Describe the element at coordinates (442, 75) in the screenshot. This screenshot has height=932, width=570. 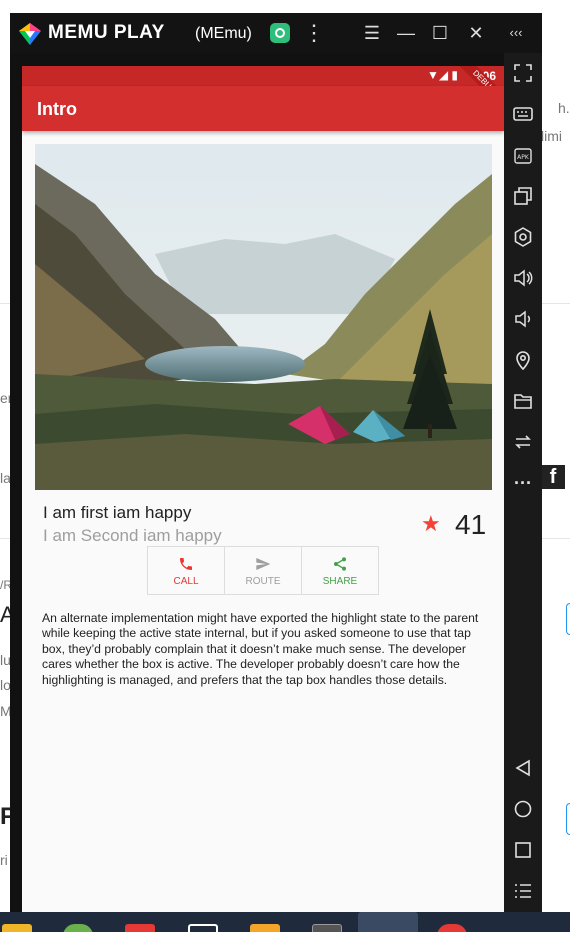
I see `signal-battery-icon: ▼◢ ▮` at that location.